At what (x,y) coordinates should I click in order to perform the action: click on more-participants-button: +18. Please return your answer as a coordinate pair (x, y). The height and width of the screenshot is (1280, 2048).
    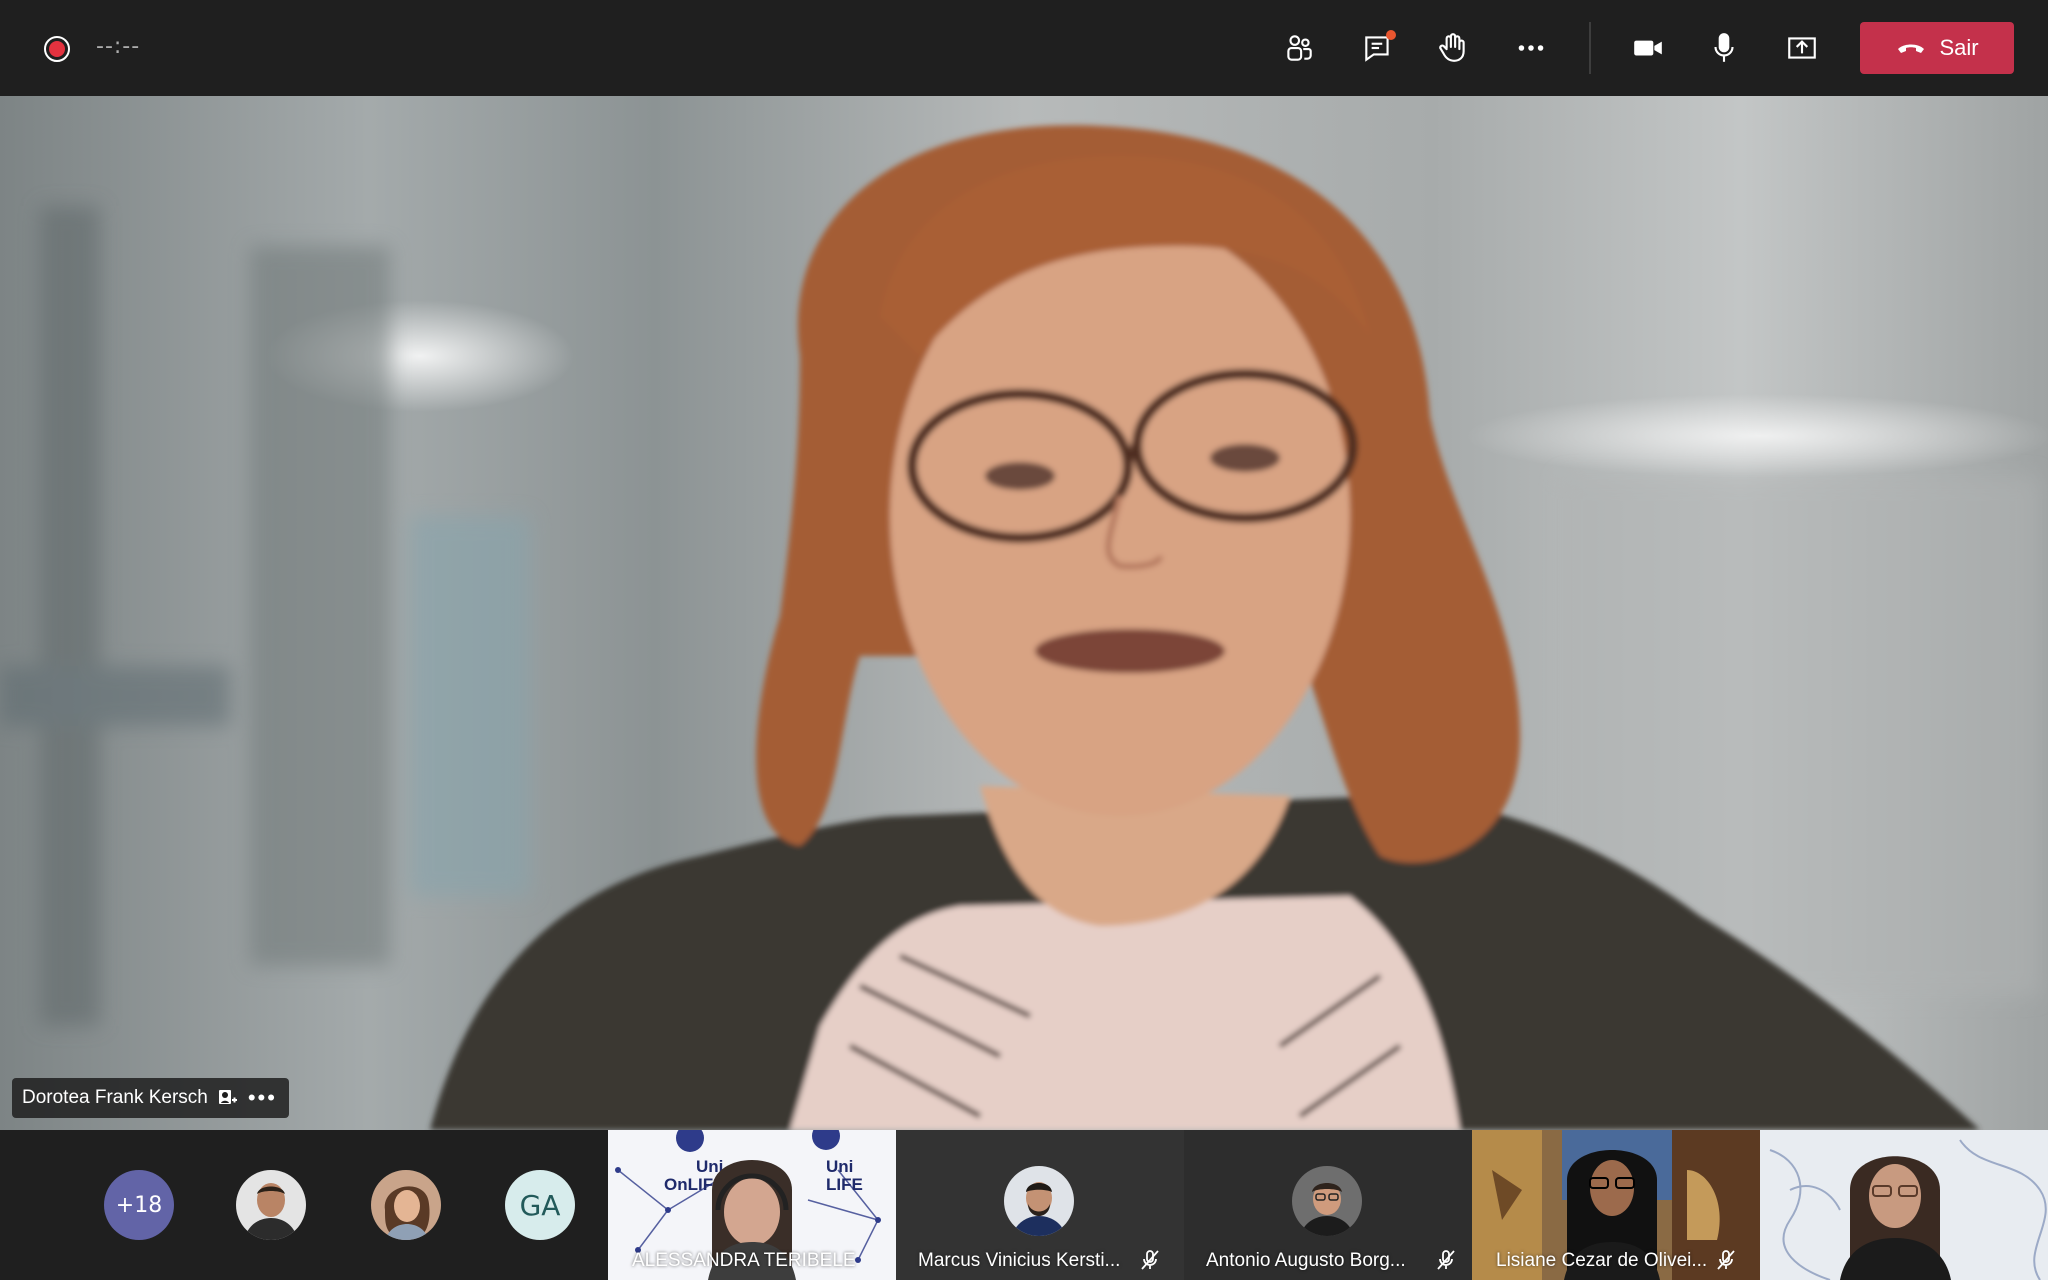
    Looking at the image, I should click on (139, 1205).